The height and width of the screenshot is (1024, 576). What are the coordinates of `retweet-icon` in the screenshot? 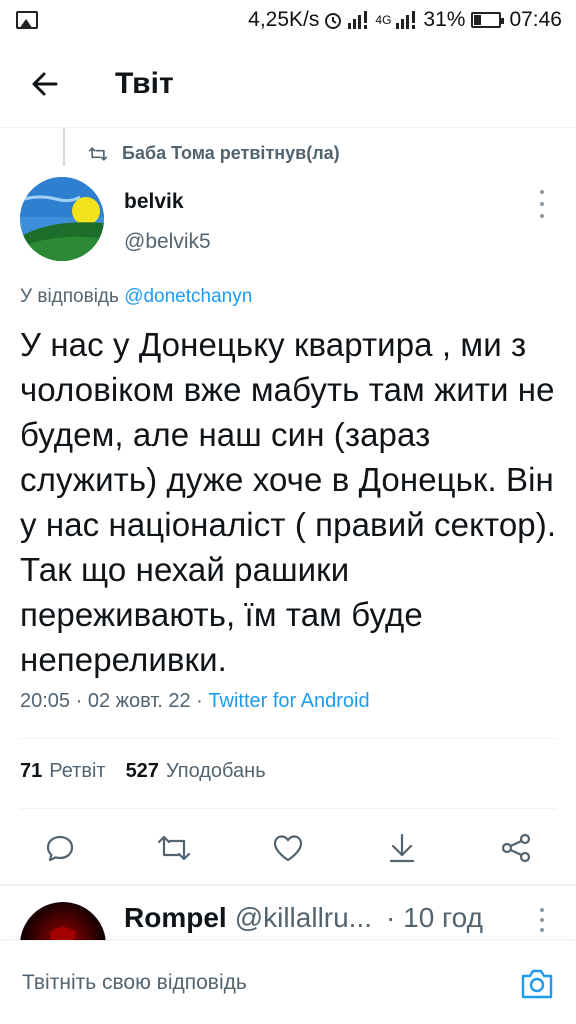 It's located at (174, 848).